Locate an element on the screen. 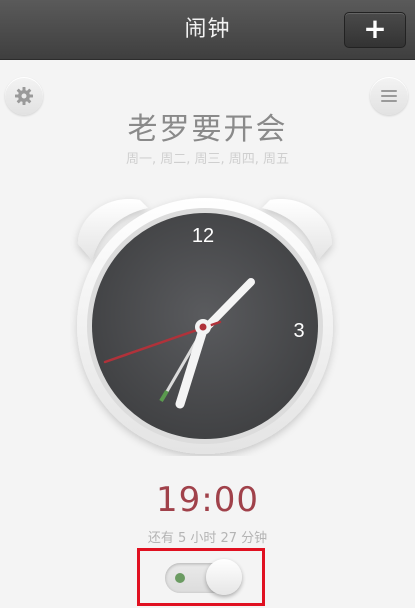  alarm-repeat-days: 周一, 周二, 周三, 周四, 周五 is located at coordinates (207, 159).